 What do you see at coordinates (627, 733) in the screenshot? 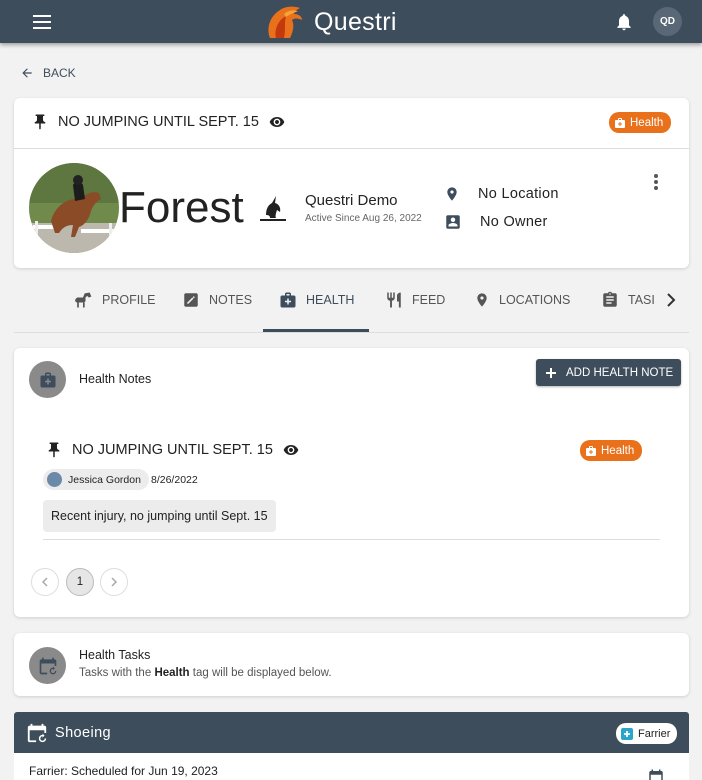
I see `medical-plus-icon` at bounding box center [627, 733].